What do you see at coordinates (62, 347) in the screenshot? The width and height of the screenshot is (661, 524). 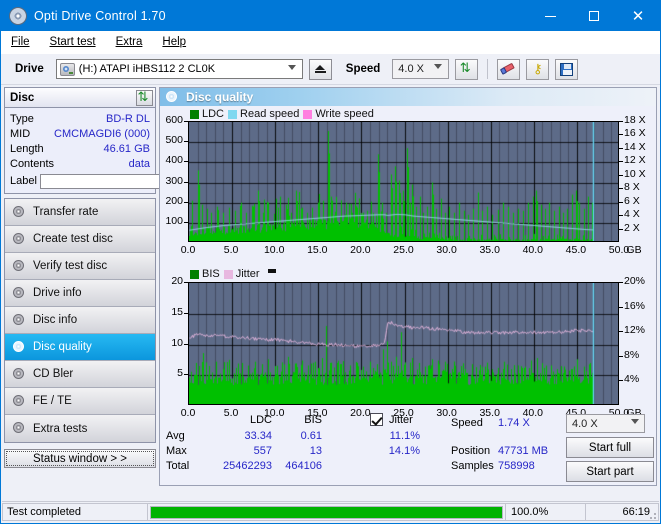 I see `sidebar-item-label: Disc quality` at bounding box center [62, 347].